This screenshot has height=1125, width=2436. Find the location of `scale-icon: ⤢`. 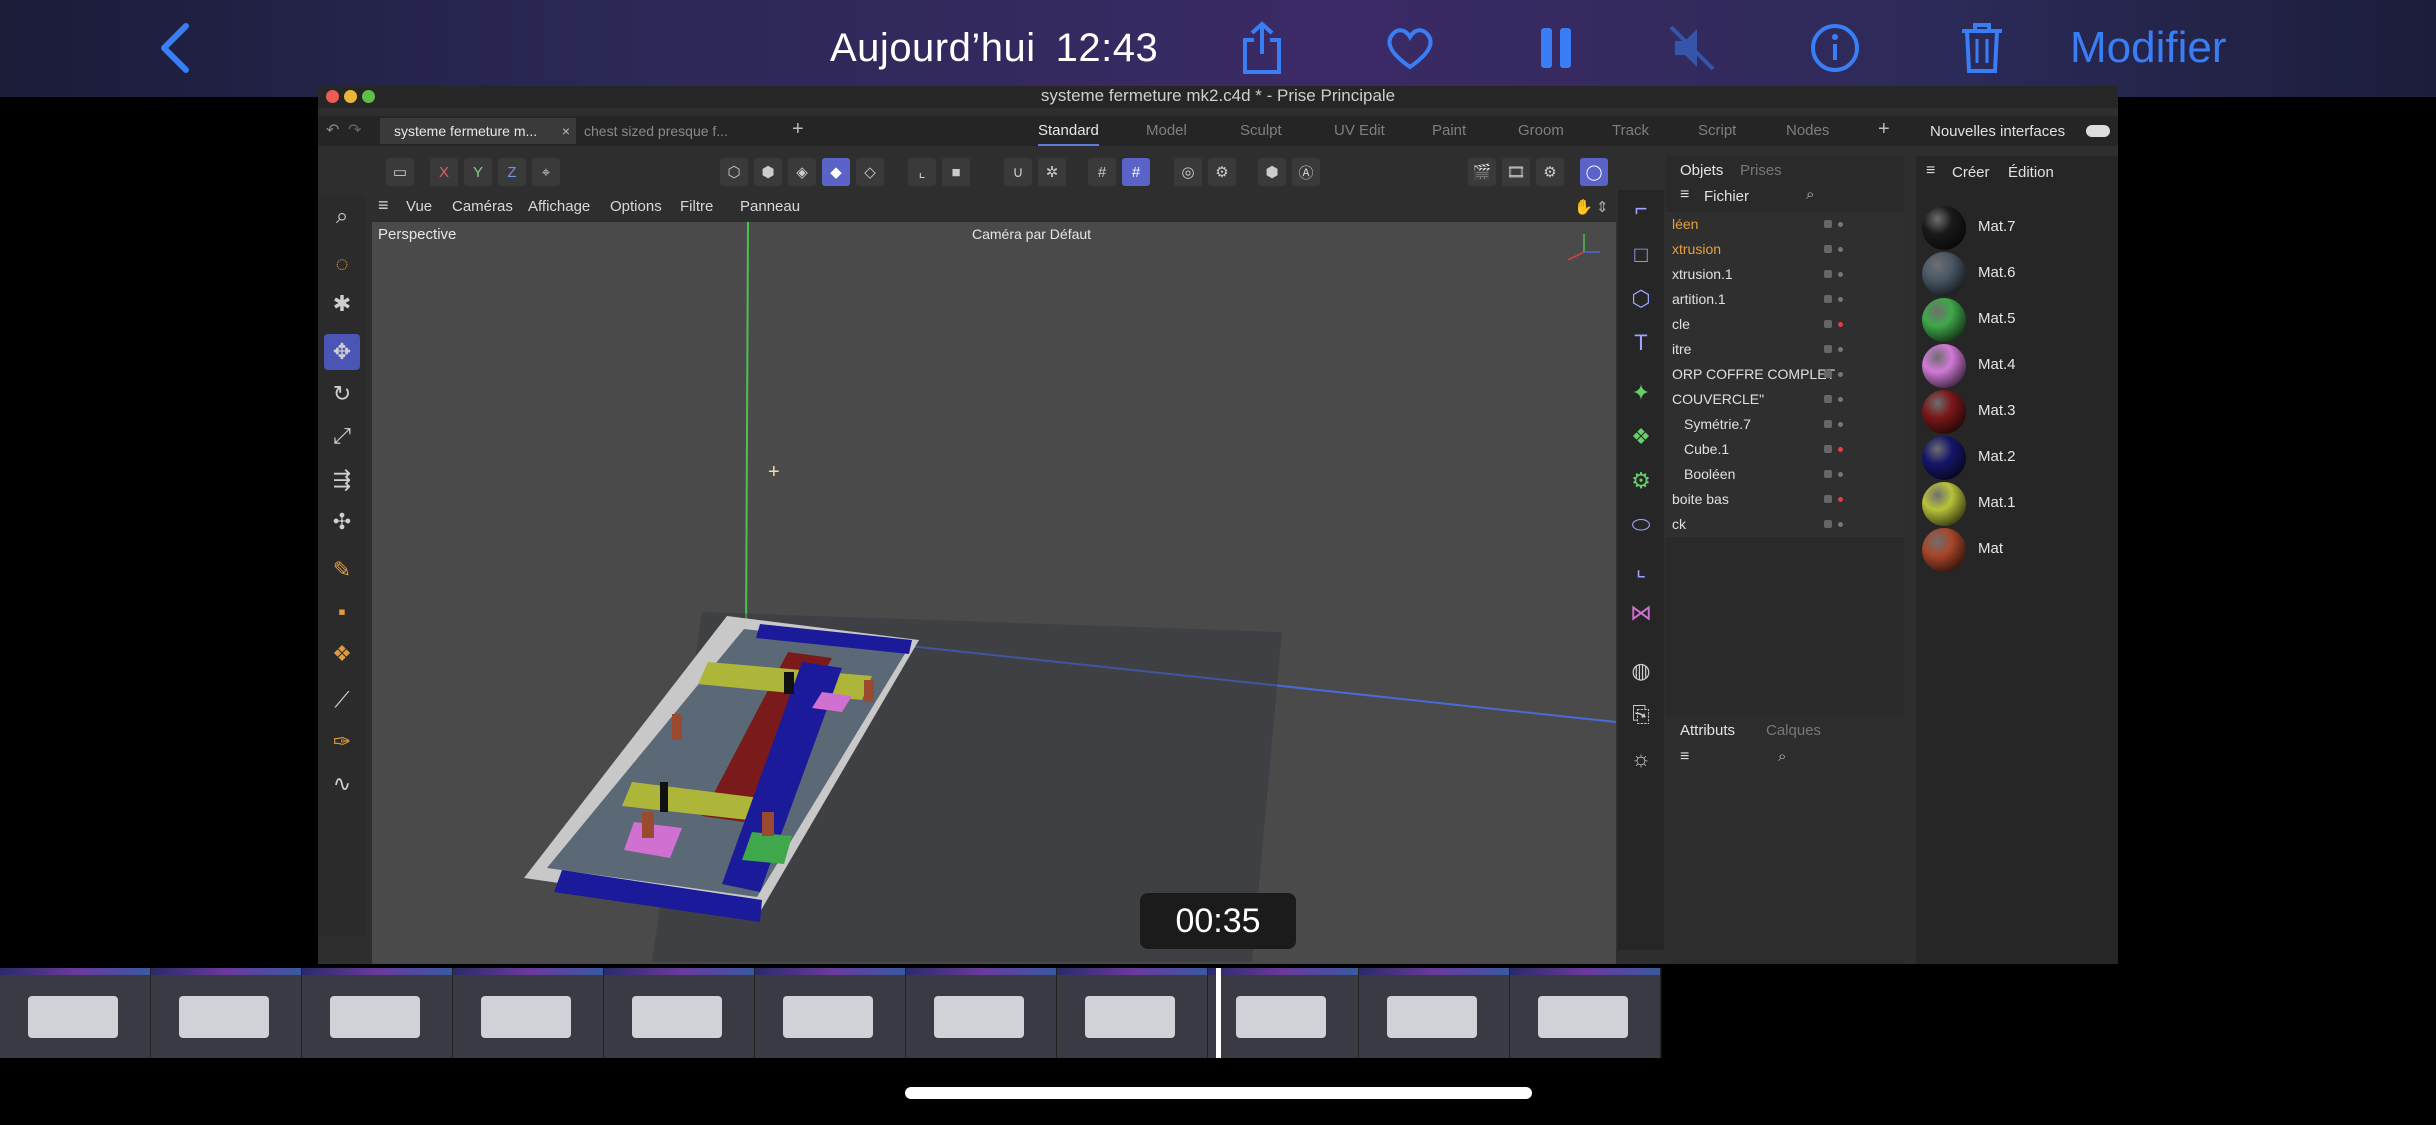

scale-icon: ⤢ is located at coordinates (342, 436).